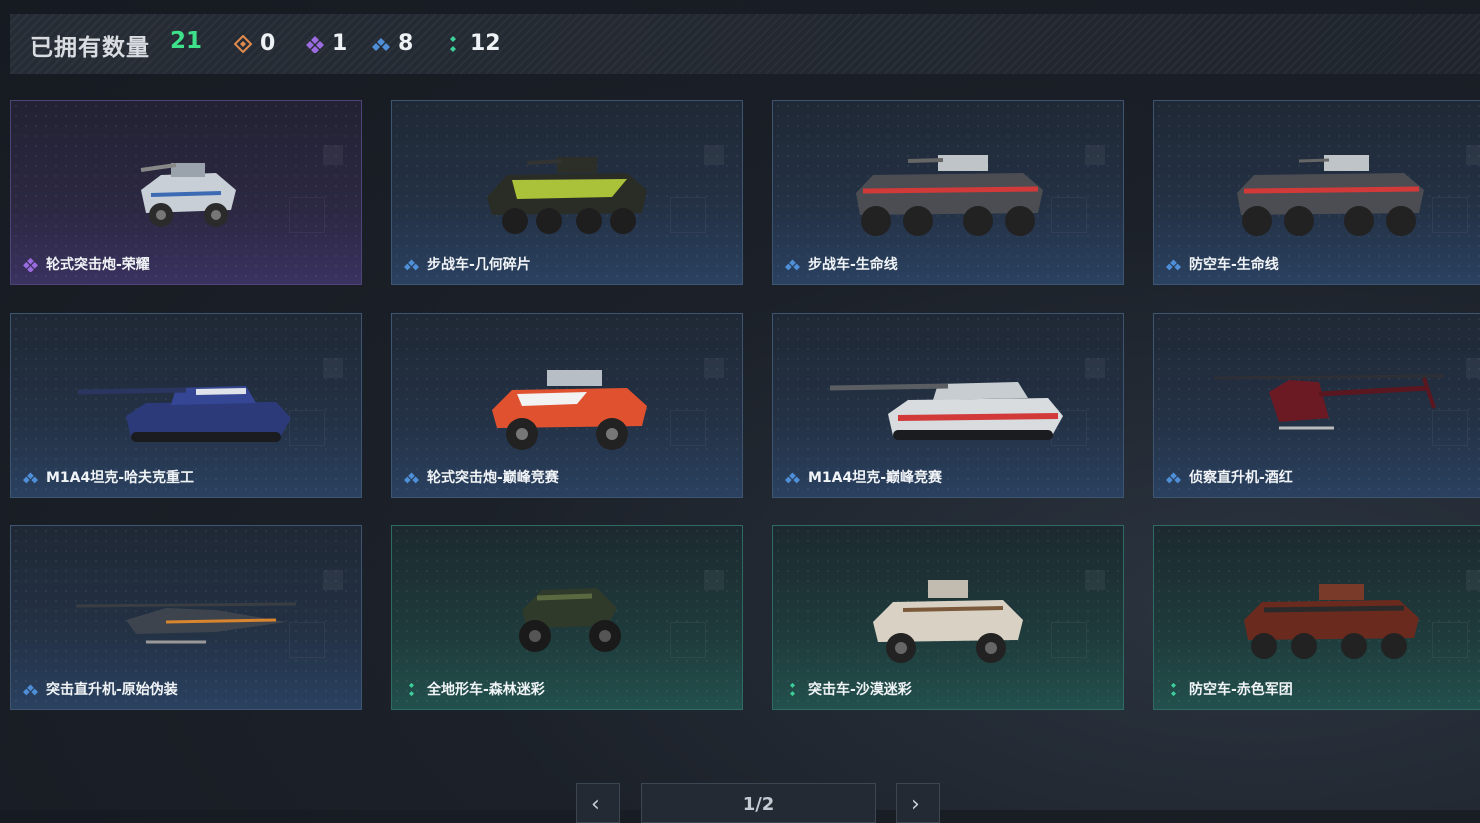  I want to click on scout-helicopter-image, so click(1329, 402).